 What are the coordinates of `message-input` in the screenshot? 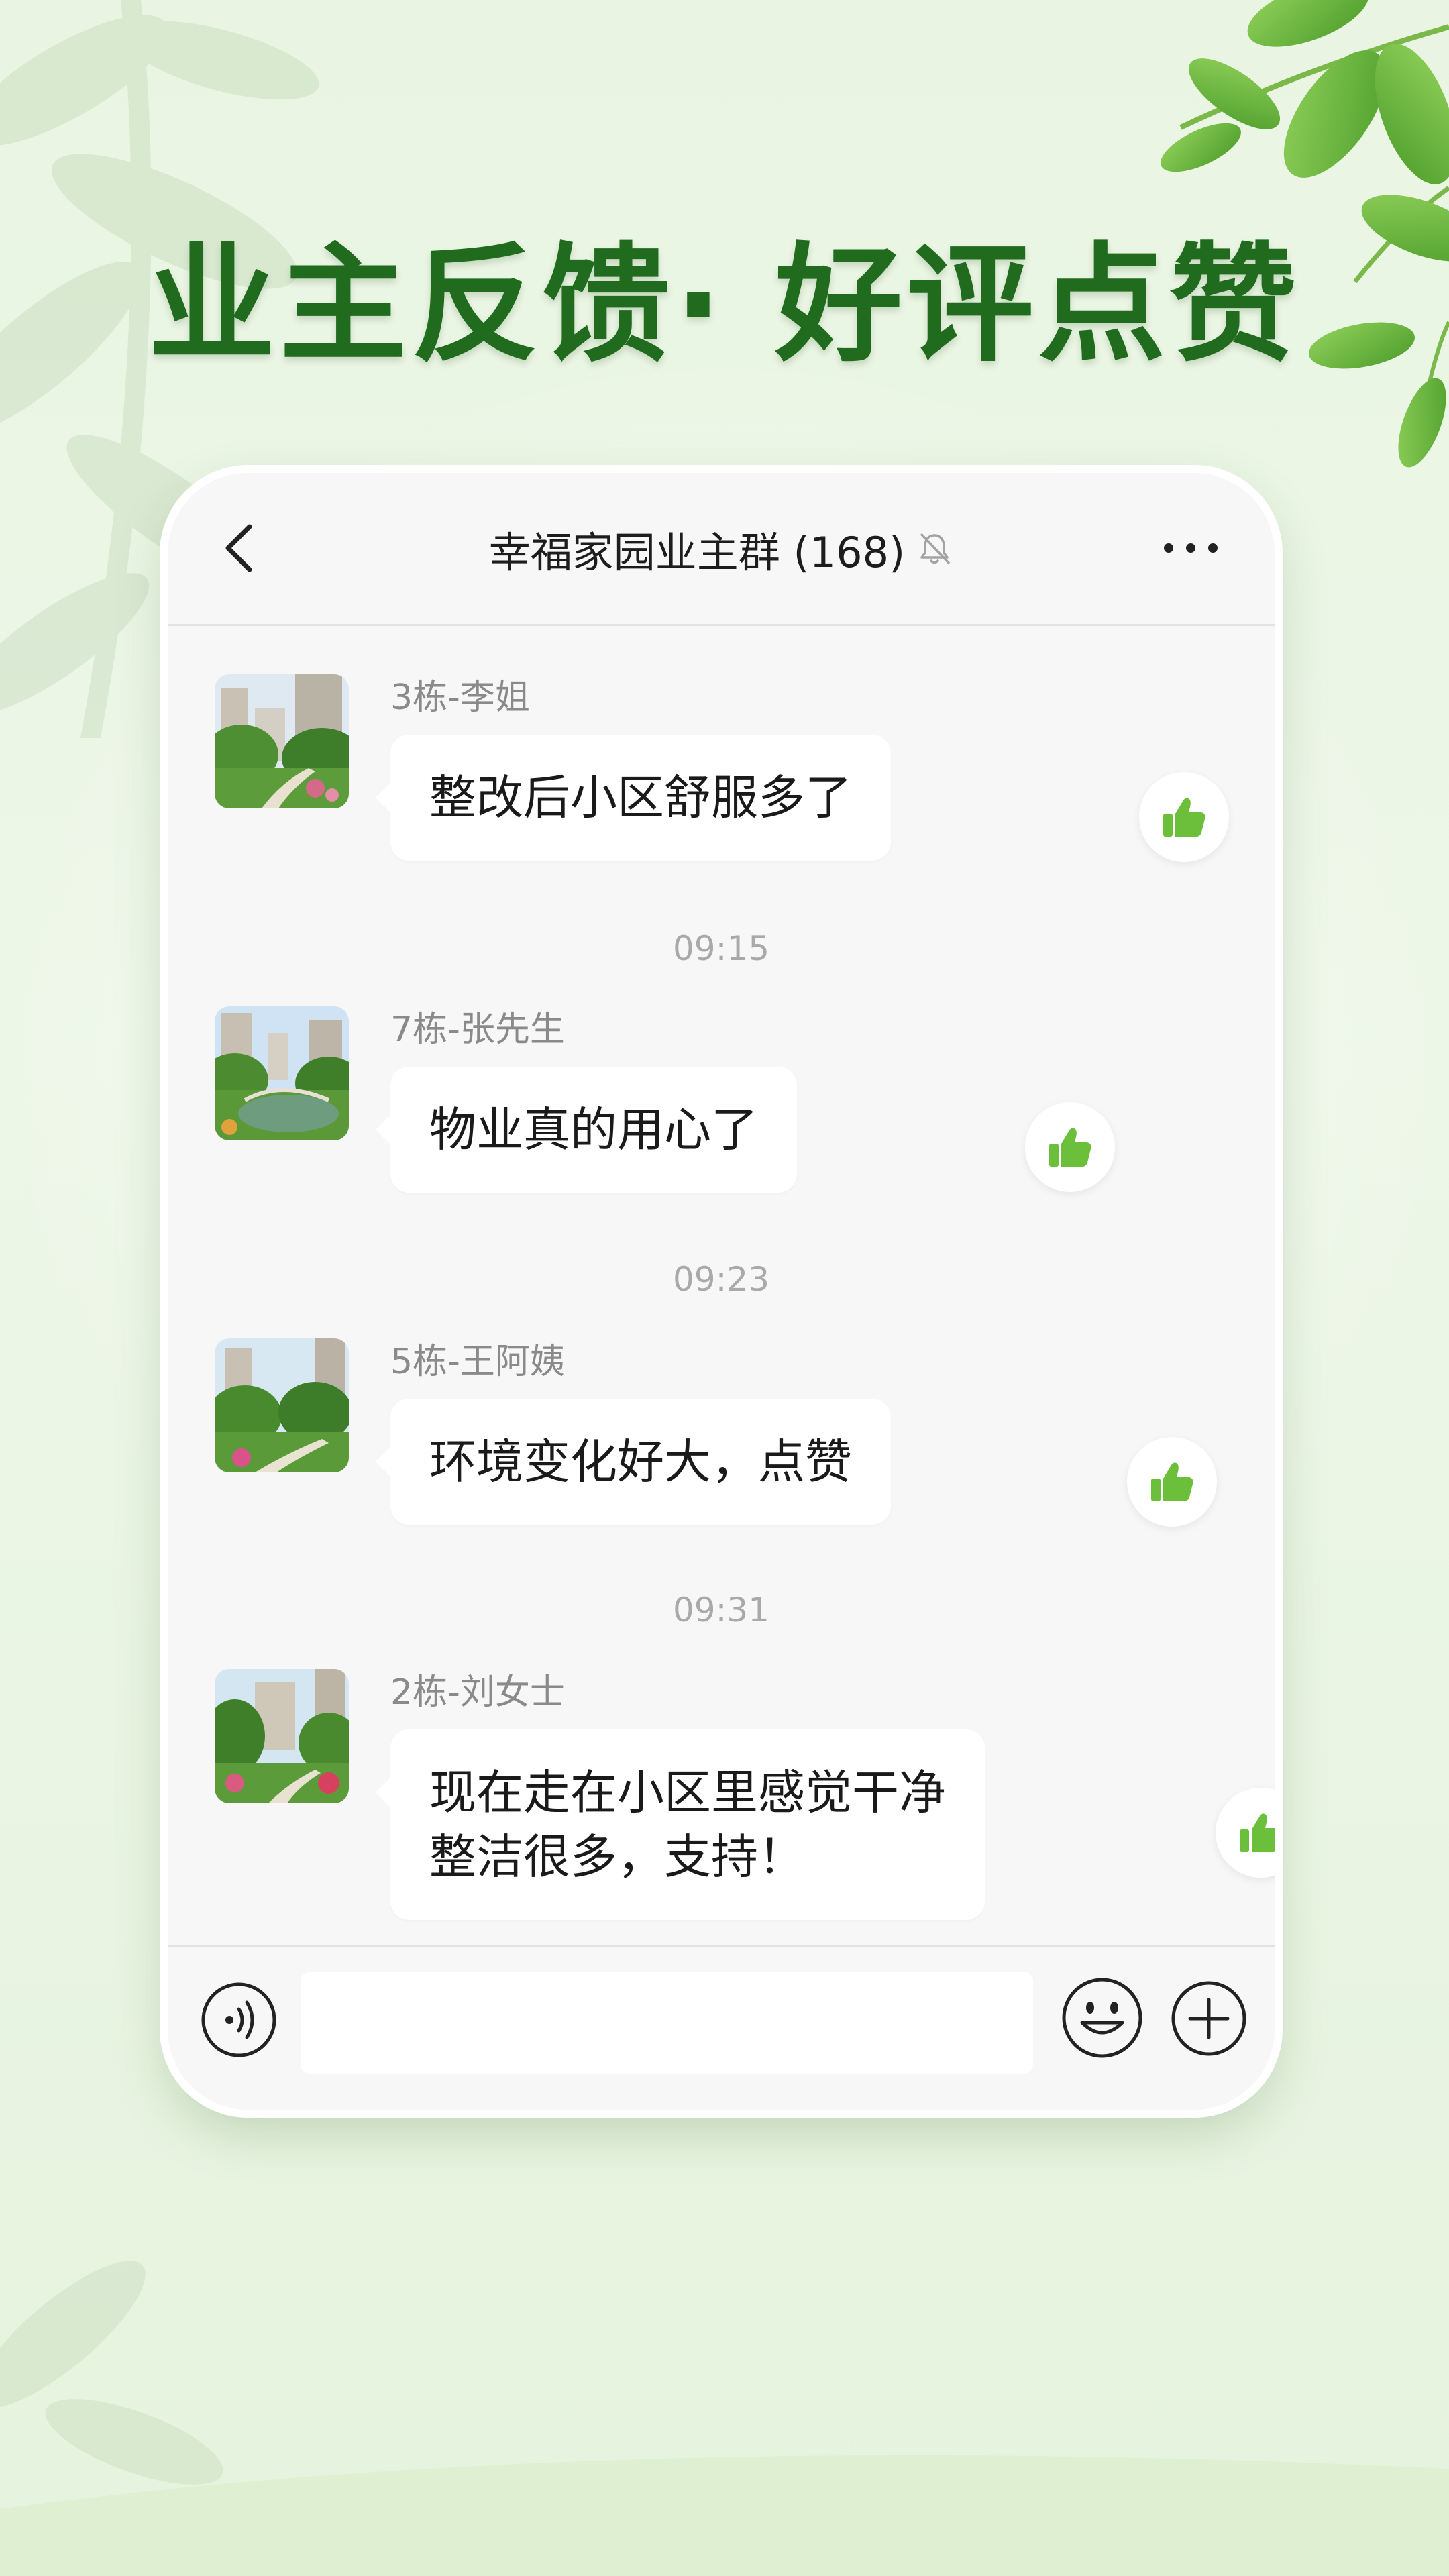 It's located at (667, 2023).